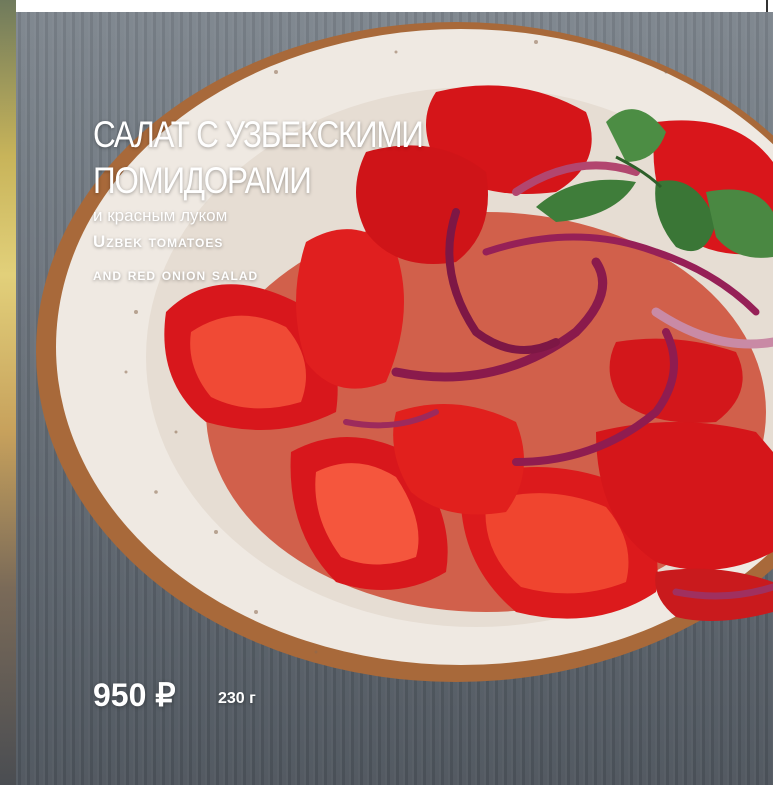  What do you see at coordinates (258, 158) in the screenshot?
I see `dish-title: САЛАТ С УЗБЕКСКИМИ ПОМИДОРАМИ` at bounding box center [258, 158].